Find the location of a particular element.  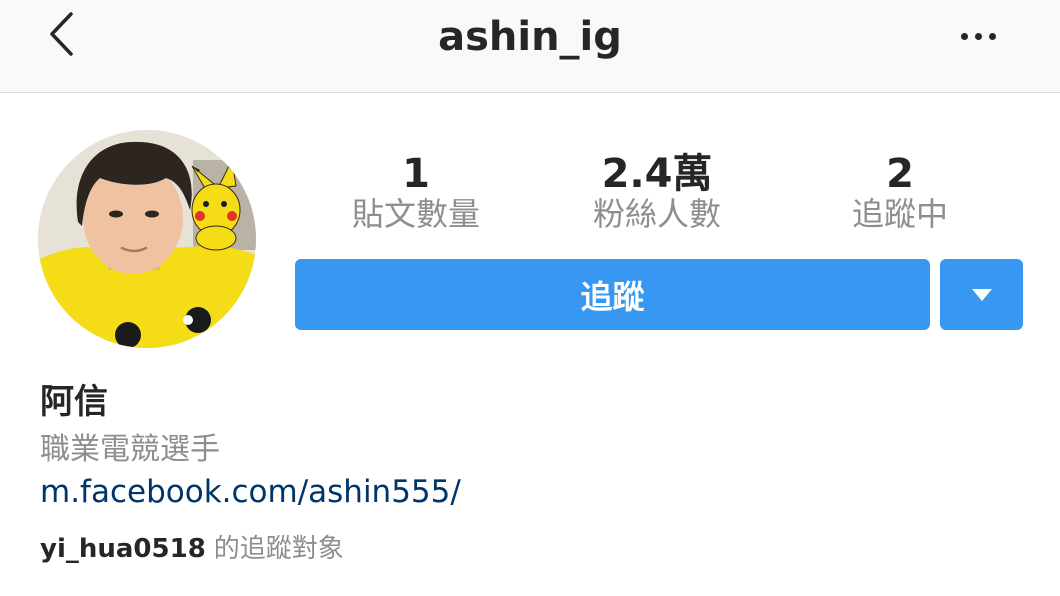

following-stat: 2 追蹤中 is located at coordinates (900, 192).